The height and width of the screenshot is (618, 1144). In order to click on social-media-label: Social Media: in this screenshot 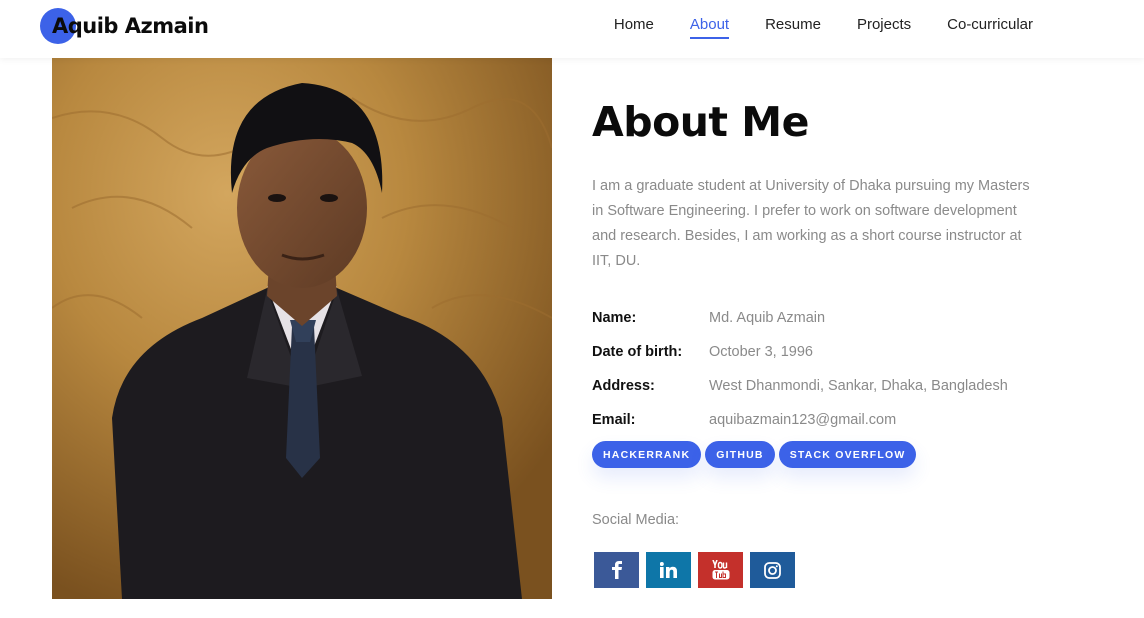, I will do `click(636, 520)`.